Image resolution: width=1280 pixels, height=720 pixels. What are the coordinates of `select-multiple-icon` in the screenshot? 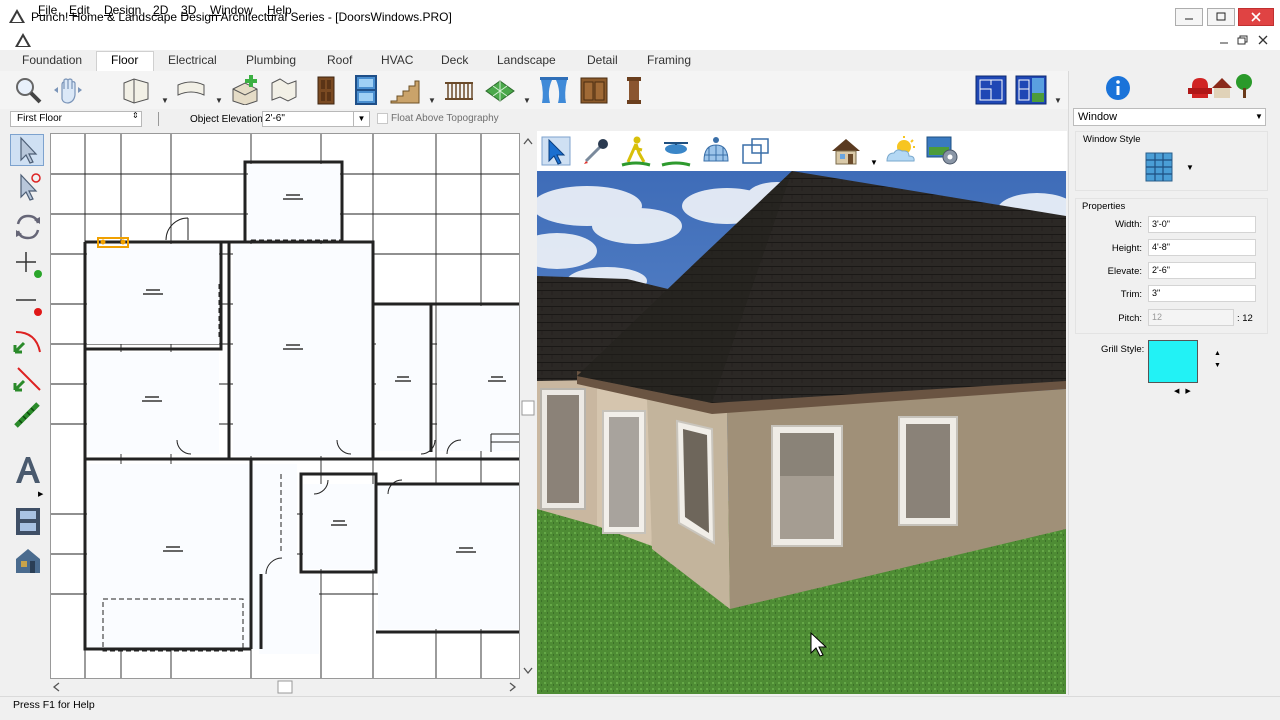 It's located at (28, 187).